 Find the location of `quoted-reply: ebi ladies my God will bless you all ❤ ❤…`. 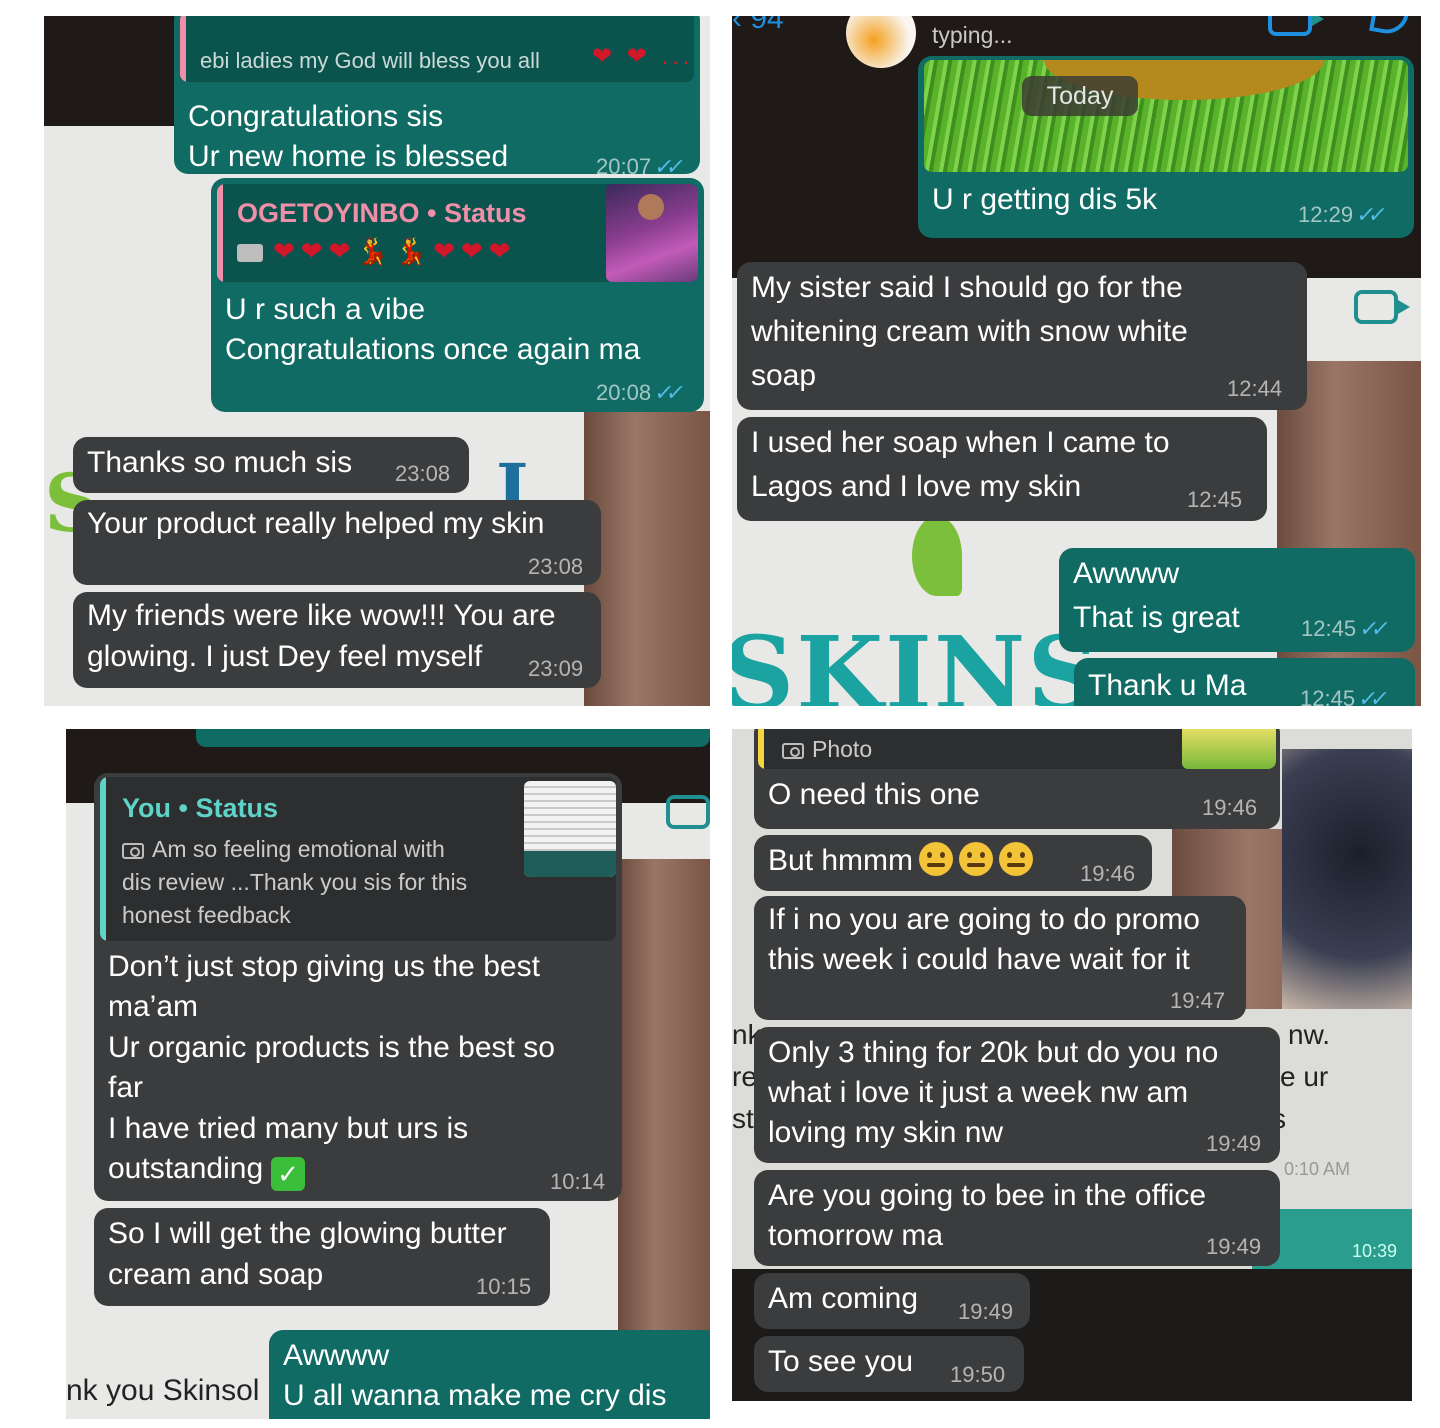

quoted-reply: ebi ladies my God will bless you all ❤ ❤… is located at coordinates (437, 49).